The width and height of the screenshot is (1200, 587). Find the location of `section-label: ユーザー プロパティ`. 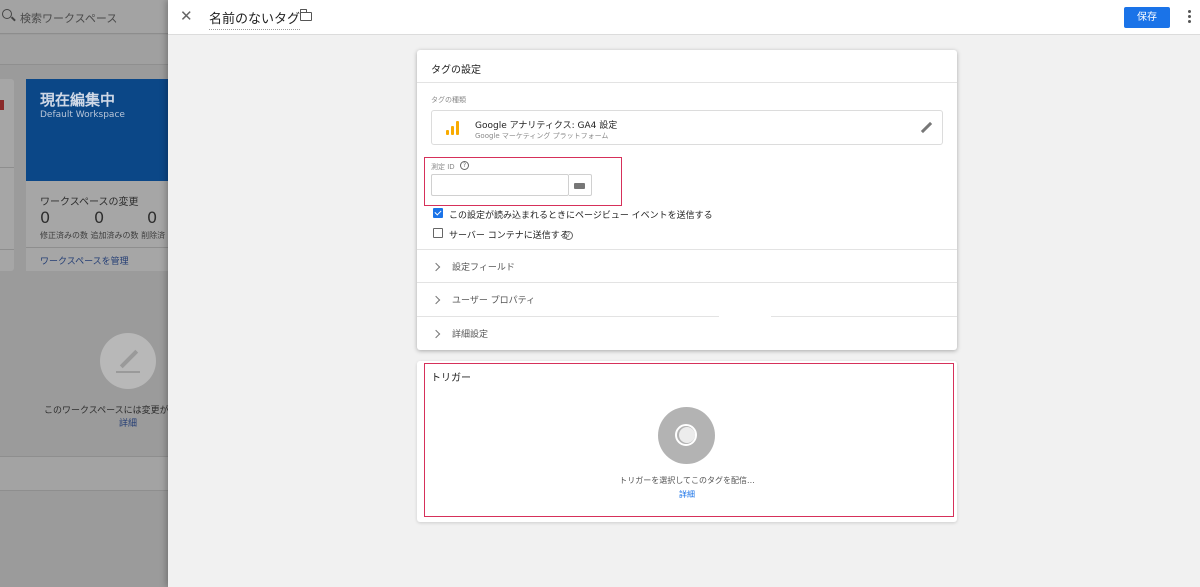

section-label: ユーザー プロパティ is located at coordinates (494, 301).